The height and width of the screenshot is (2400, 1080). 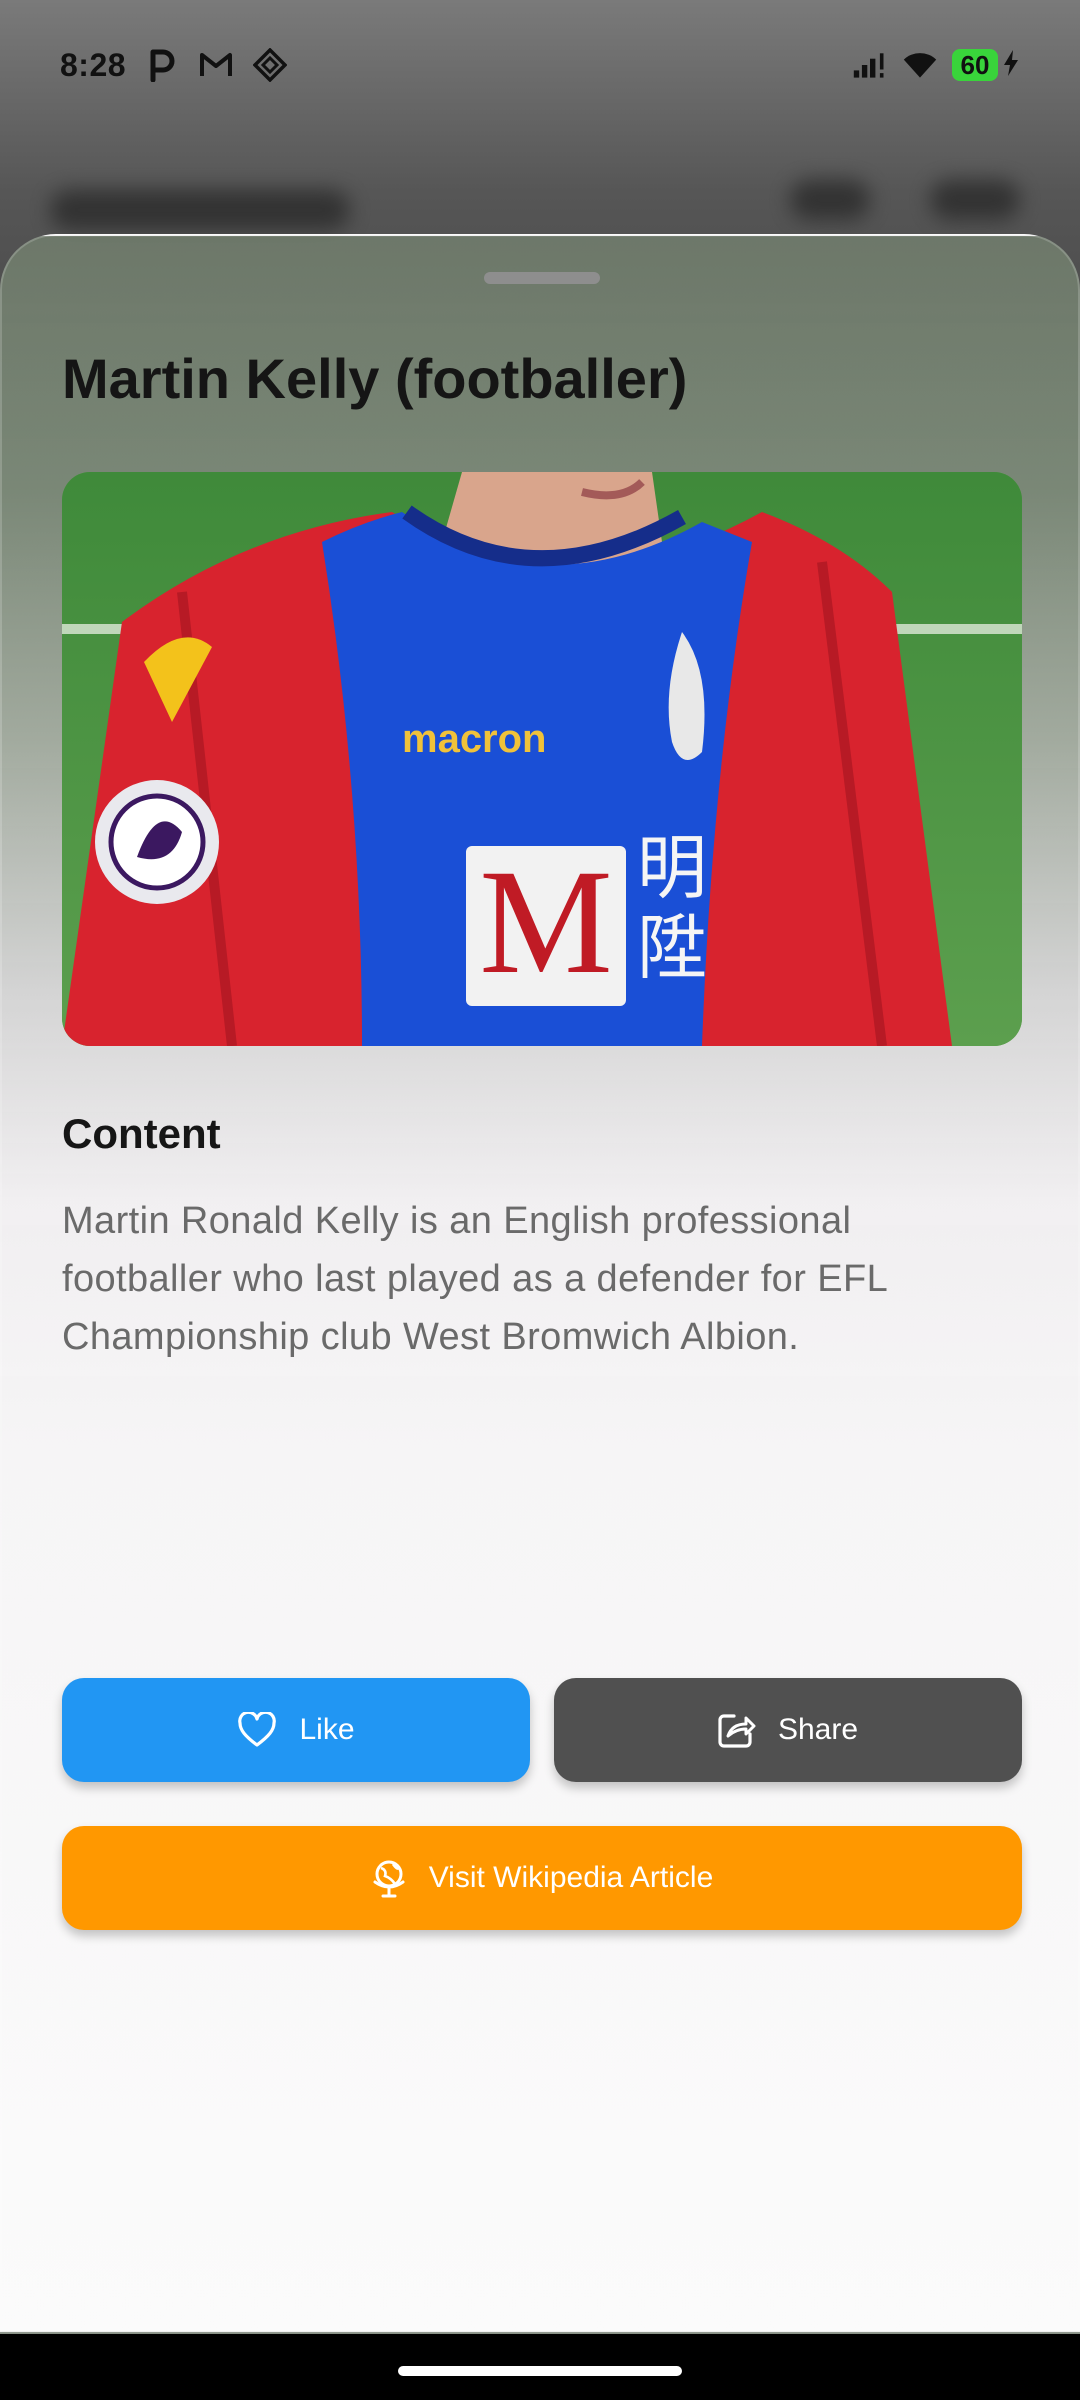 What do you see at coordinates (975, 65) in the screenshot?
I see `battery-level: 60` at bounding box center [975, 65].